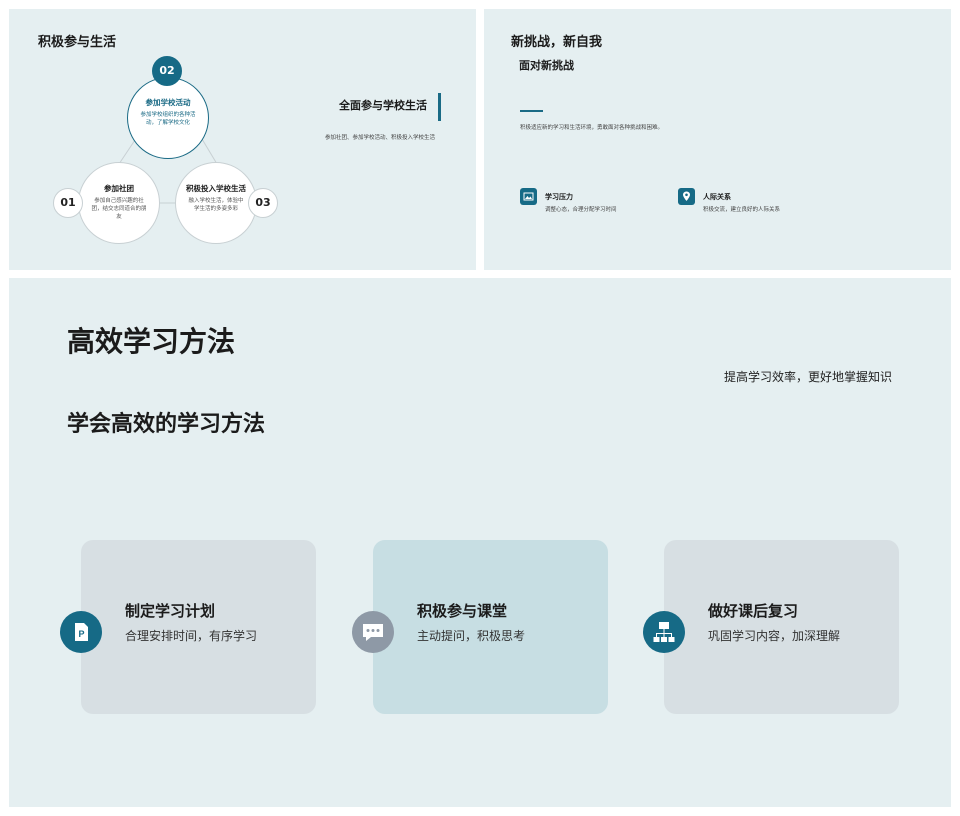 The image size is (960, 816). What do you see at coordinates (528, 196) in the screenshot?
I see `image-icon` at bounding box center [528, 196].